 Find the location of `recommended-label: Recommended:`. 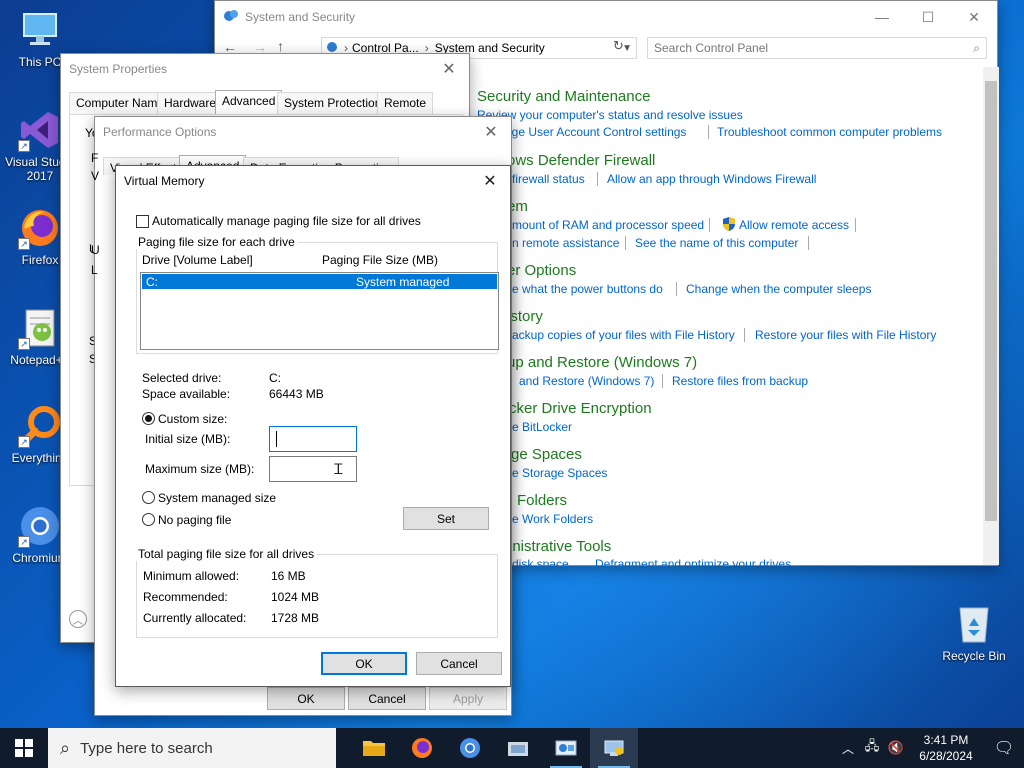

recommended-label: Recommended: is located at coordinates (185, 597).